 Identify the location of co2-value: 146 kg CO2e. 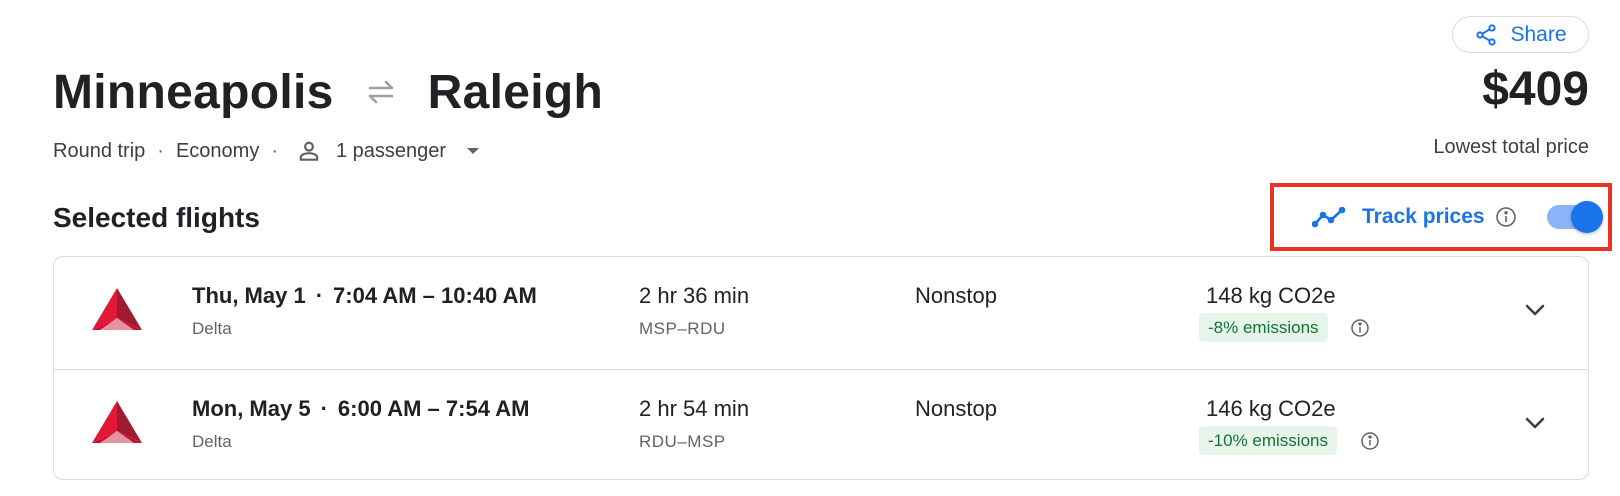
(1271, 408).